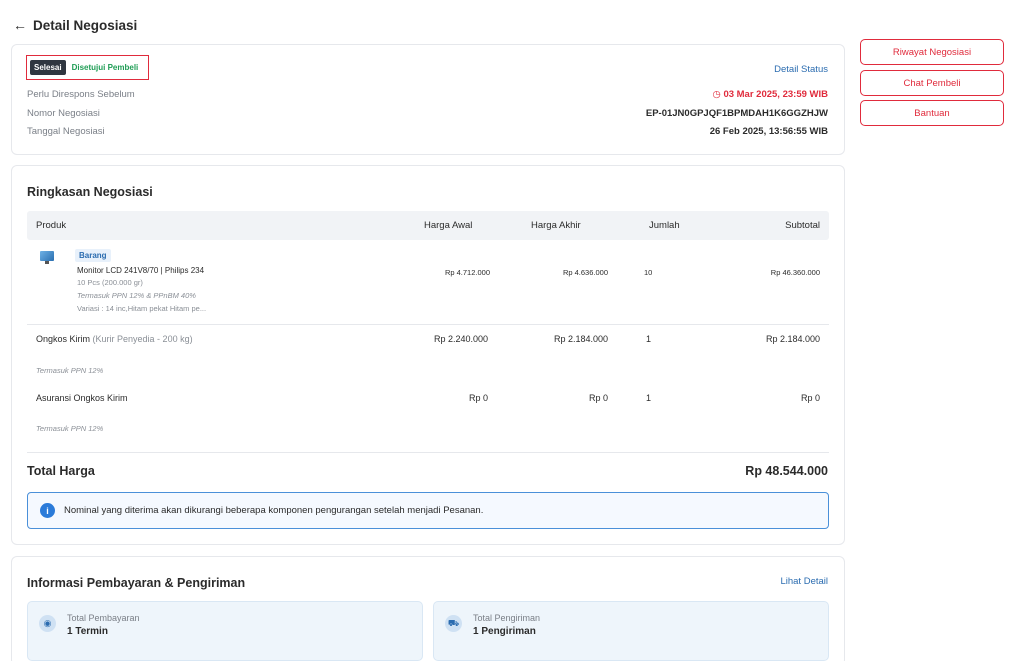 The width and height of the screenshot is (1009, 661). Describe the element at coordinates (718, 94) in the screenshot. I see `clock-icon: ◷` at that location.